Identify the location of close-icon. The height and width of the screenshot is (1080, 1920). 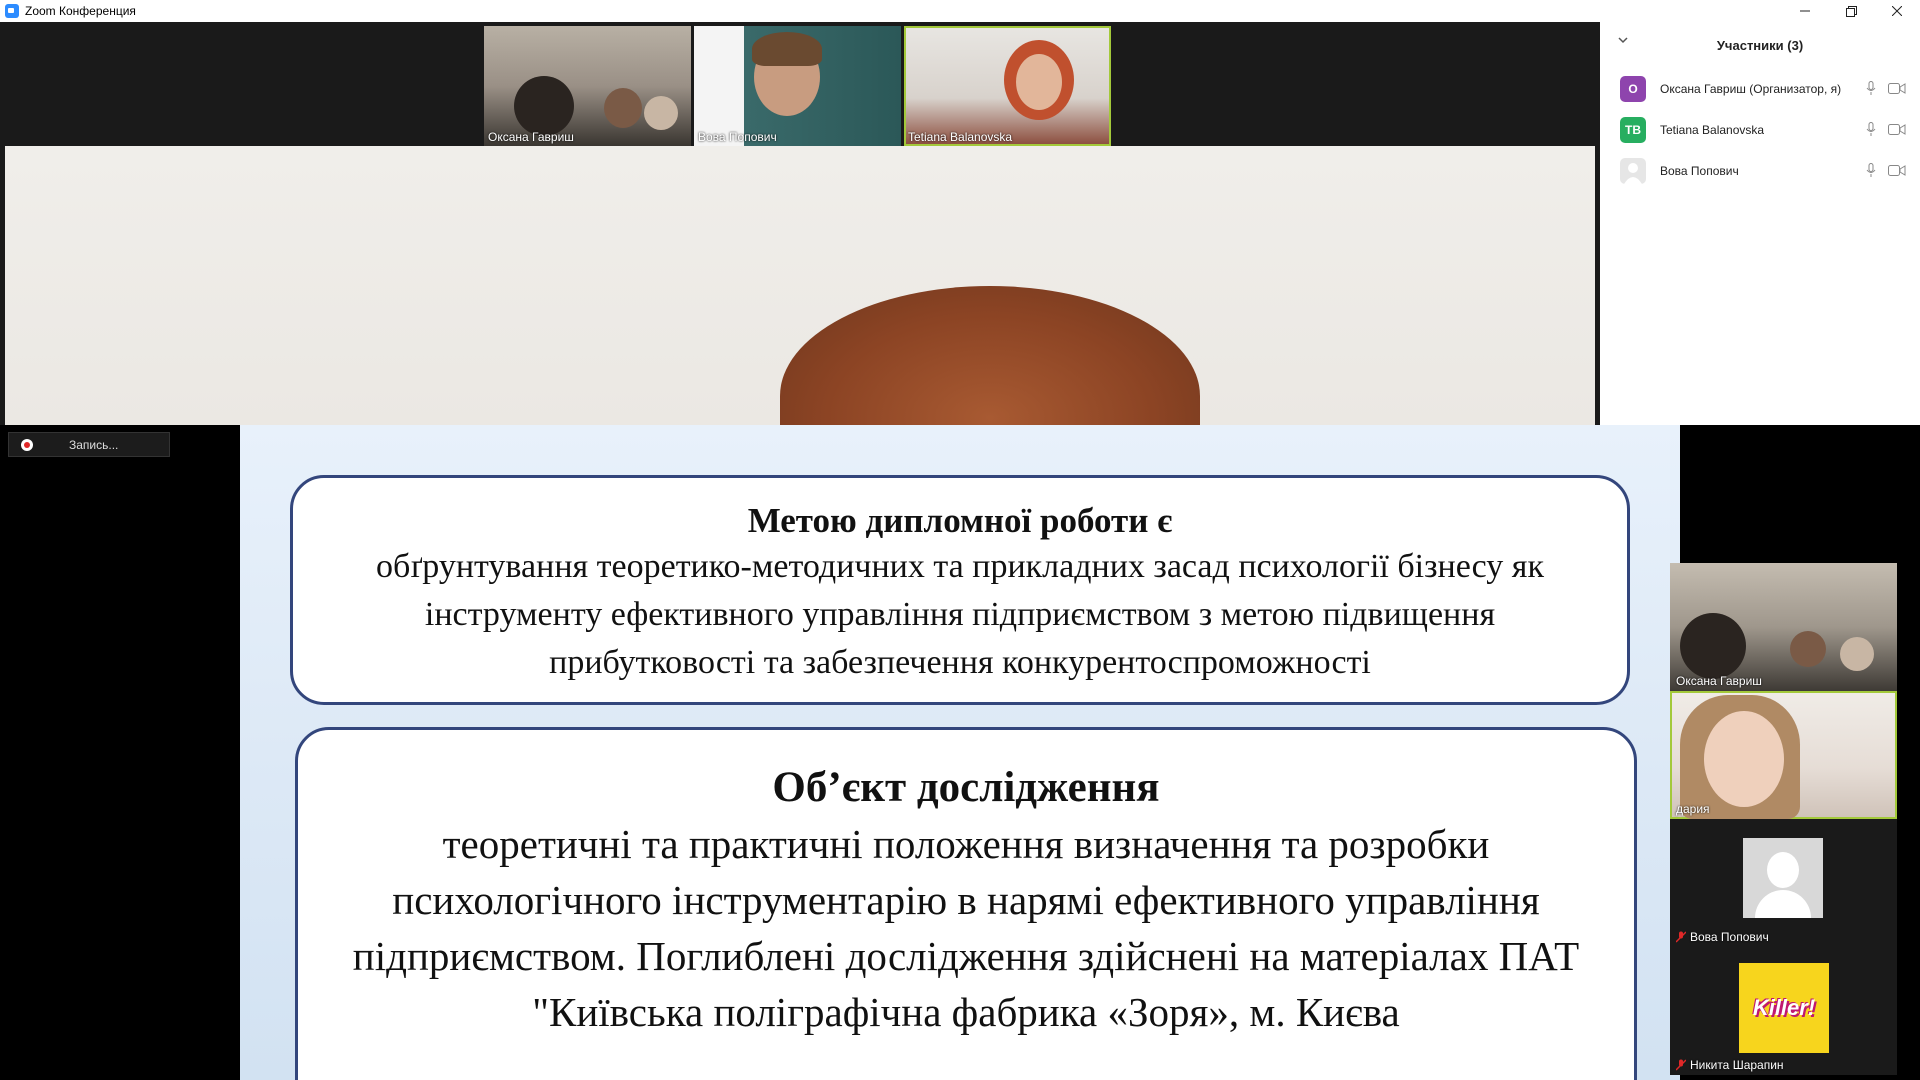
(1897, 11).